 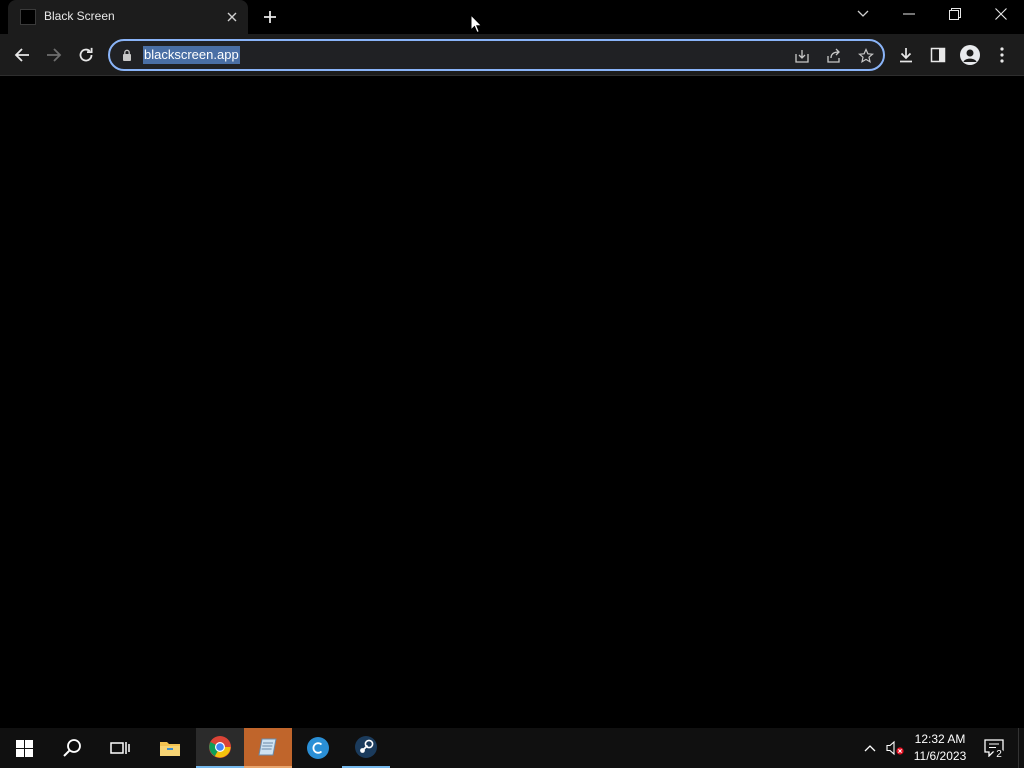 I want to click on file-explorer-button, so click(x=170, y=748).